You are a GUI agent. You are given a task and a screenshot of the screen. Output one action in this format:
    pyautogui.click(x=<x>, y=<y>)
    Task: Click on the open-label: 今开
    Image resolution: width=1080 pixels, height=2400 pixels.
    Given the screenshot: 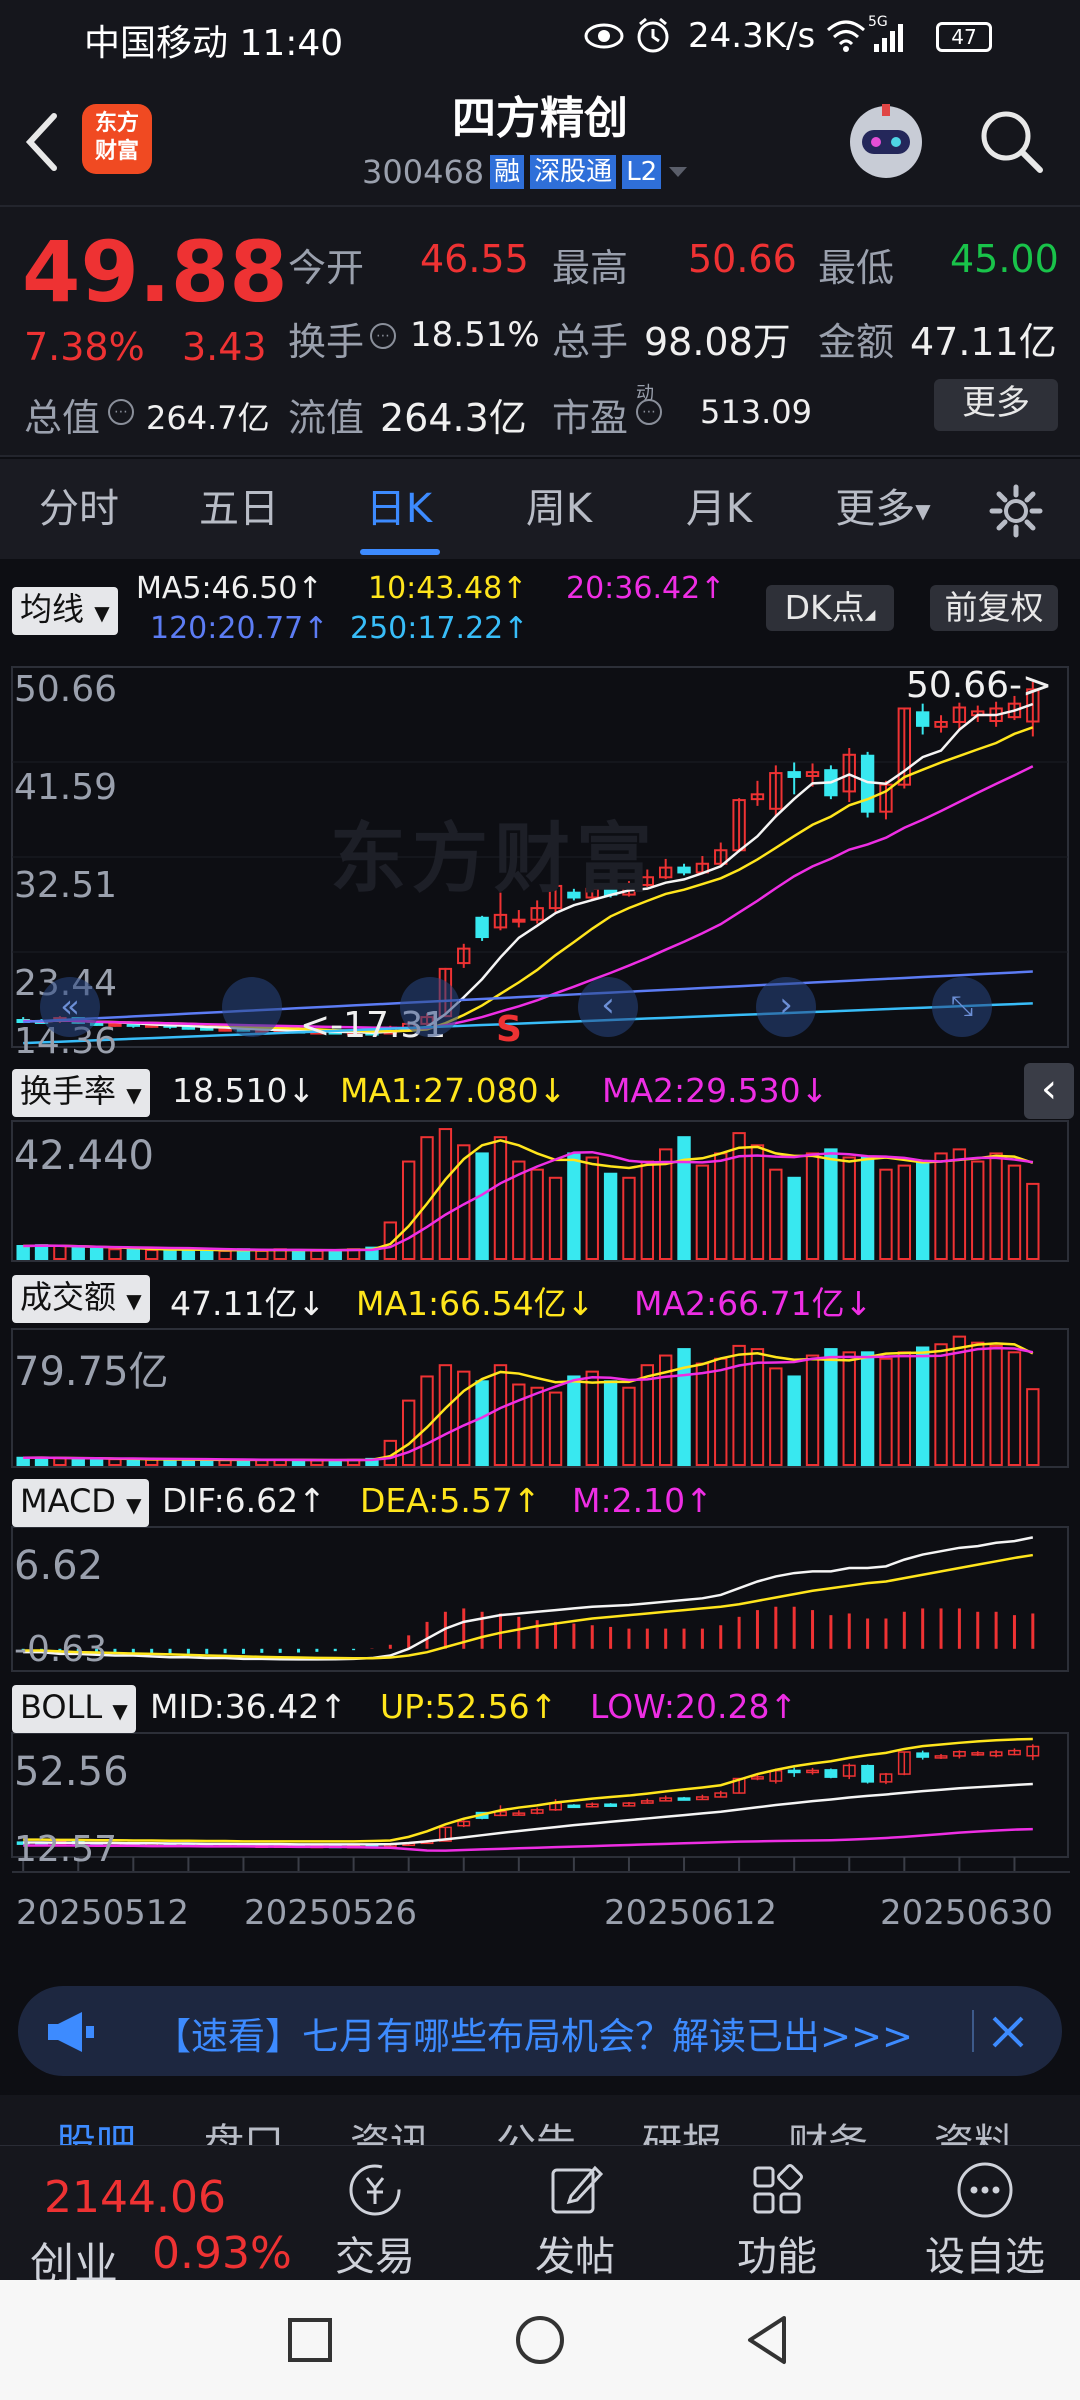 What is the action you would take?
    pyautogui.click(x=326, y=268)
    